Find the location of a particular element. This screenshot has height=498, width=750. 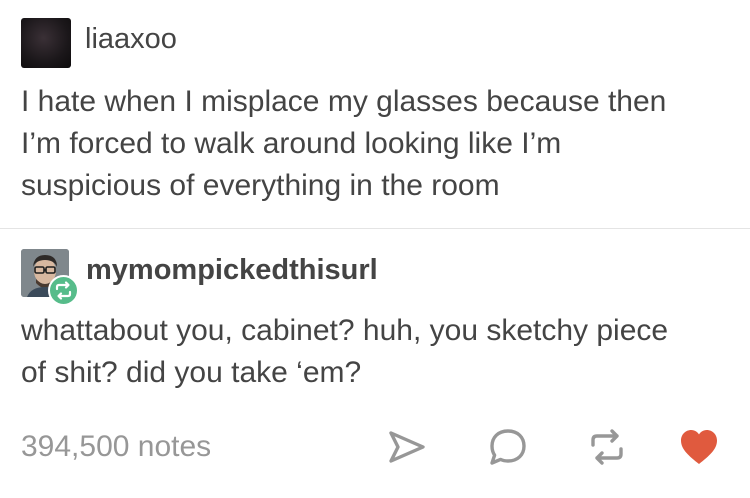

share-icon is located at coordinates (407, 447).